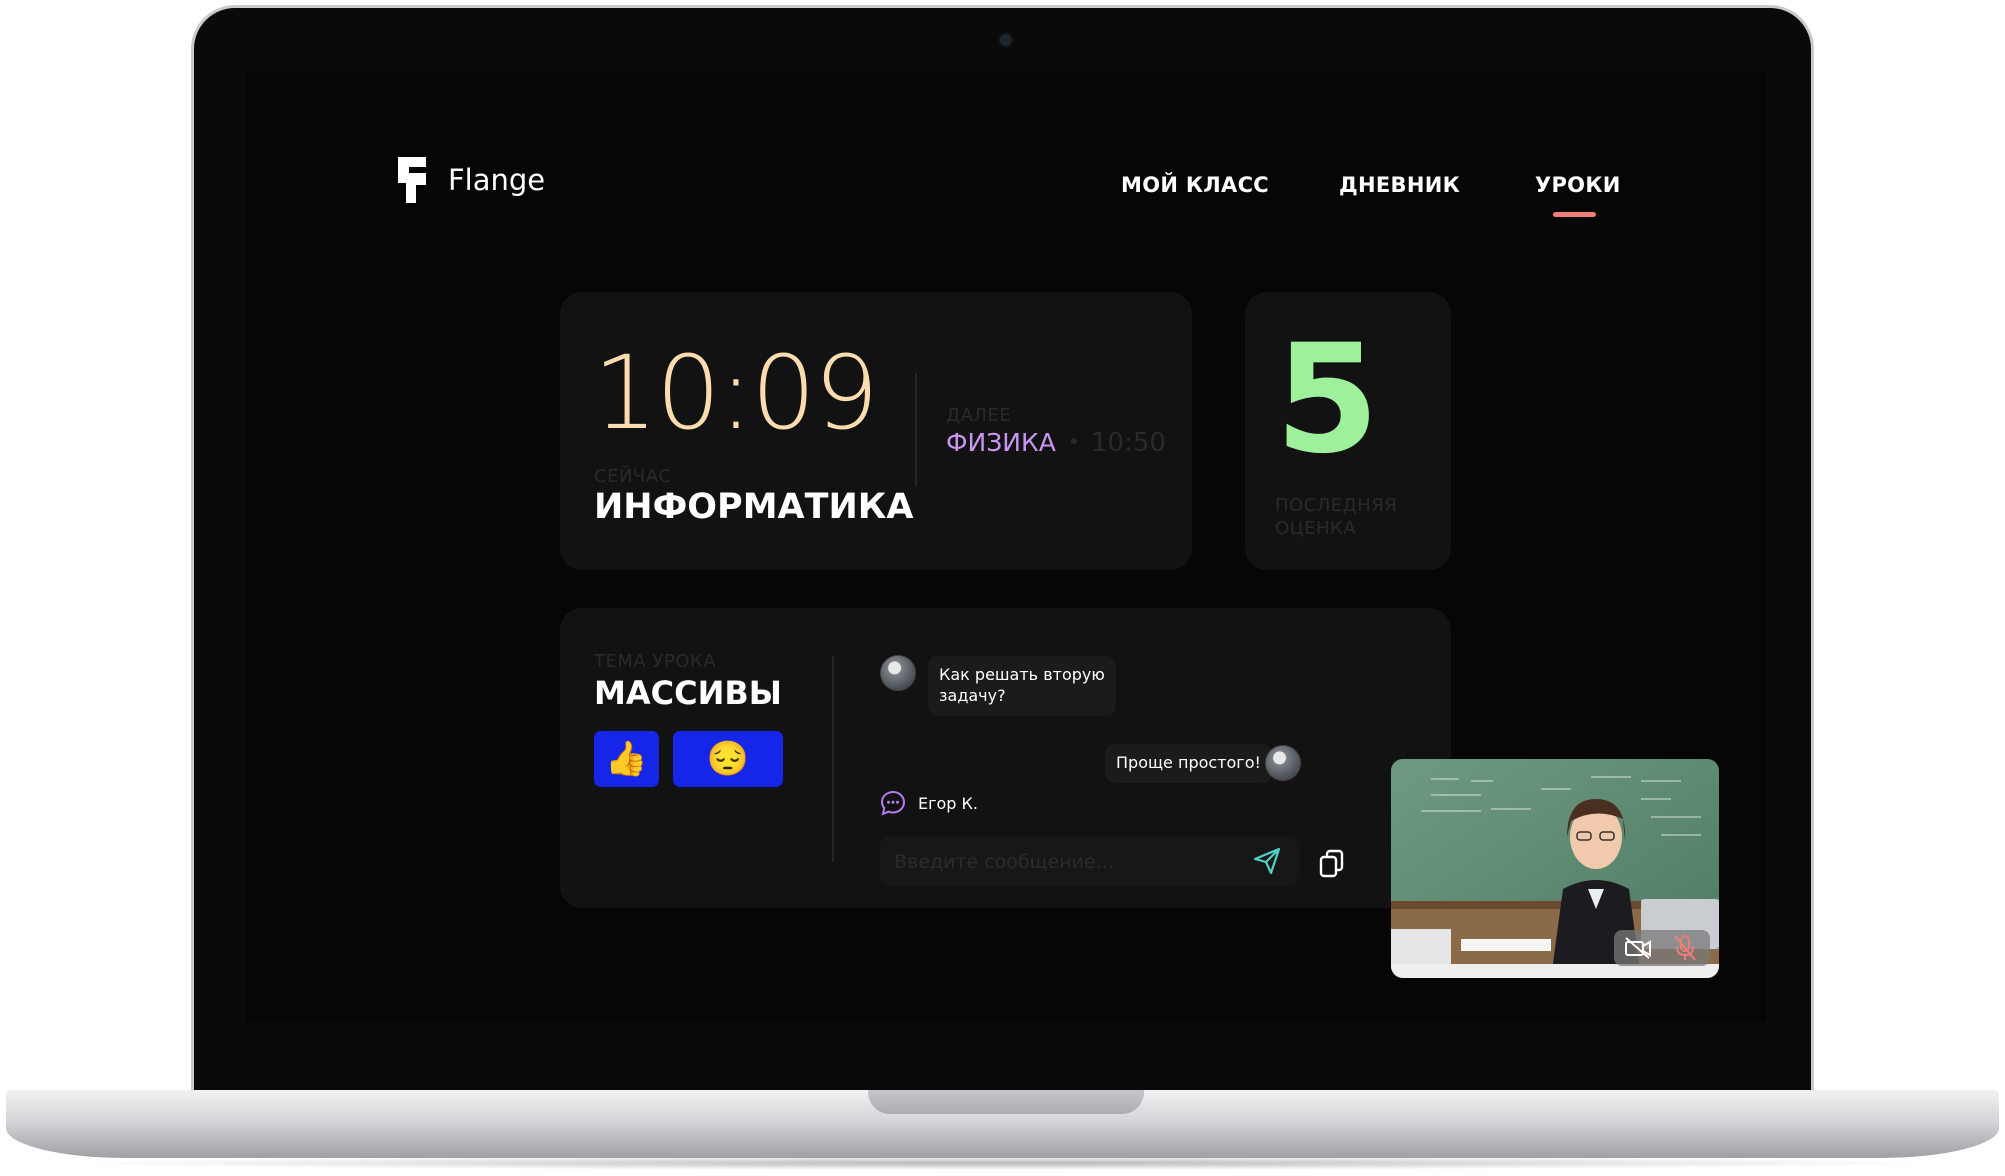 The width and height of the screenshot is (2005, 1176). I want to click on next-separator-dot, so click(1074, 441).